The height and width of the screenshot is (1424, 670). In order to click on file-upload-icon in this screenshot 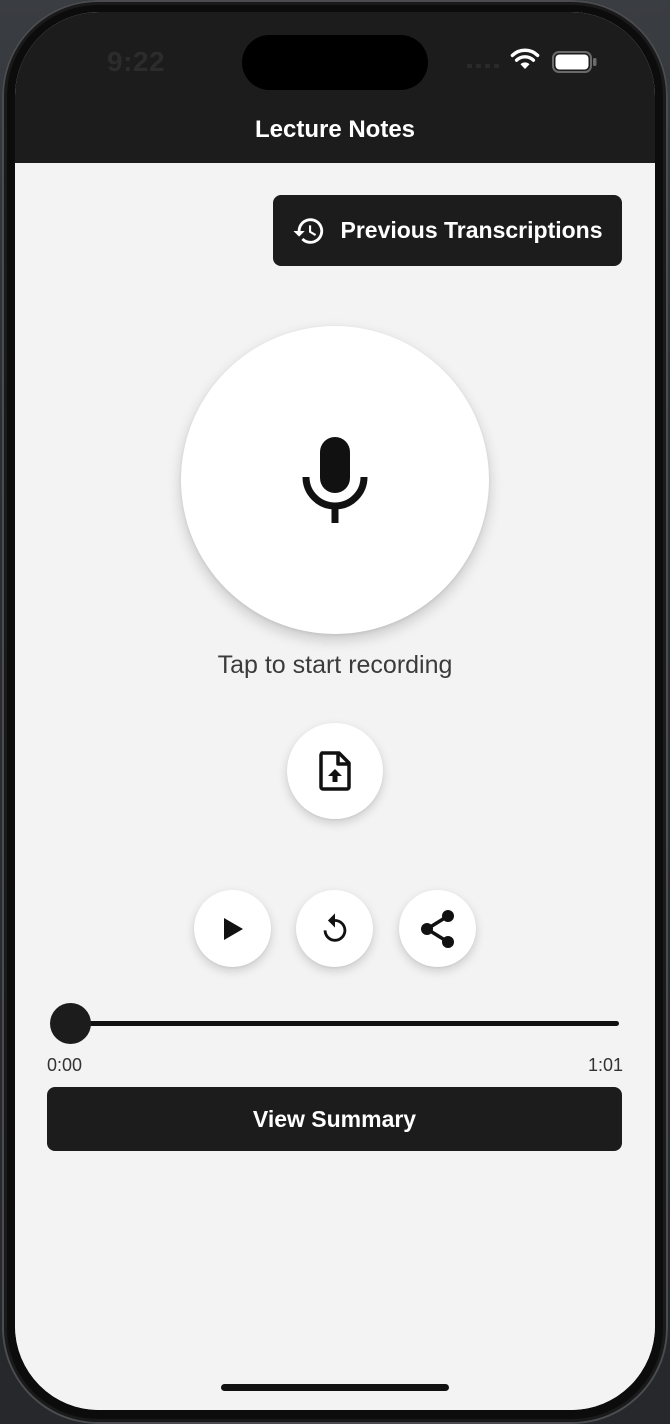, I will do `click(335, 771)`.